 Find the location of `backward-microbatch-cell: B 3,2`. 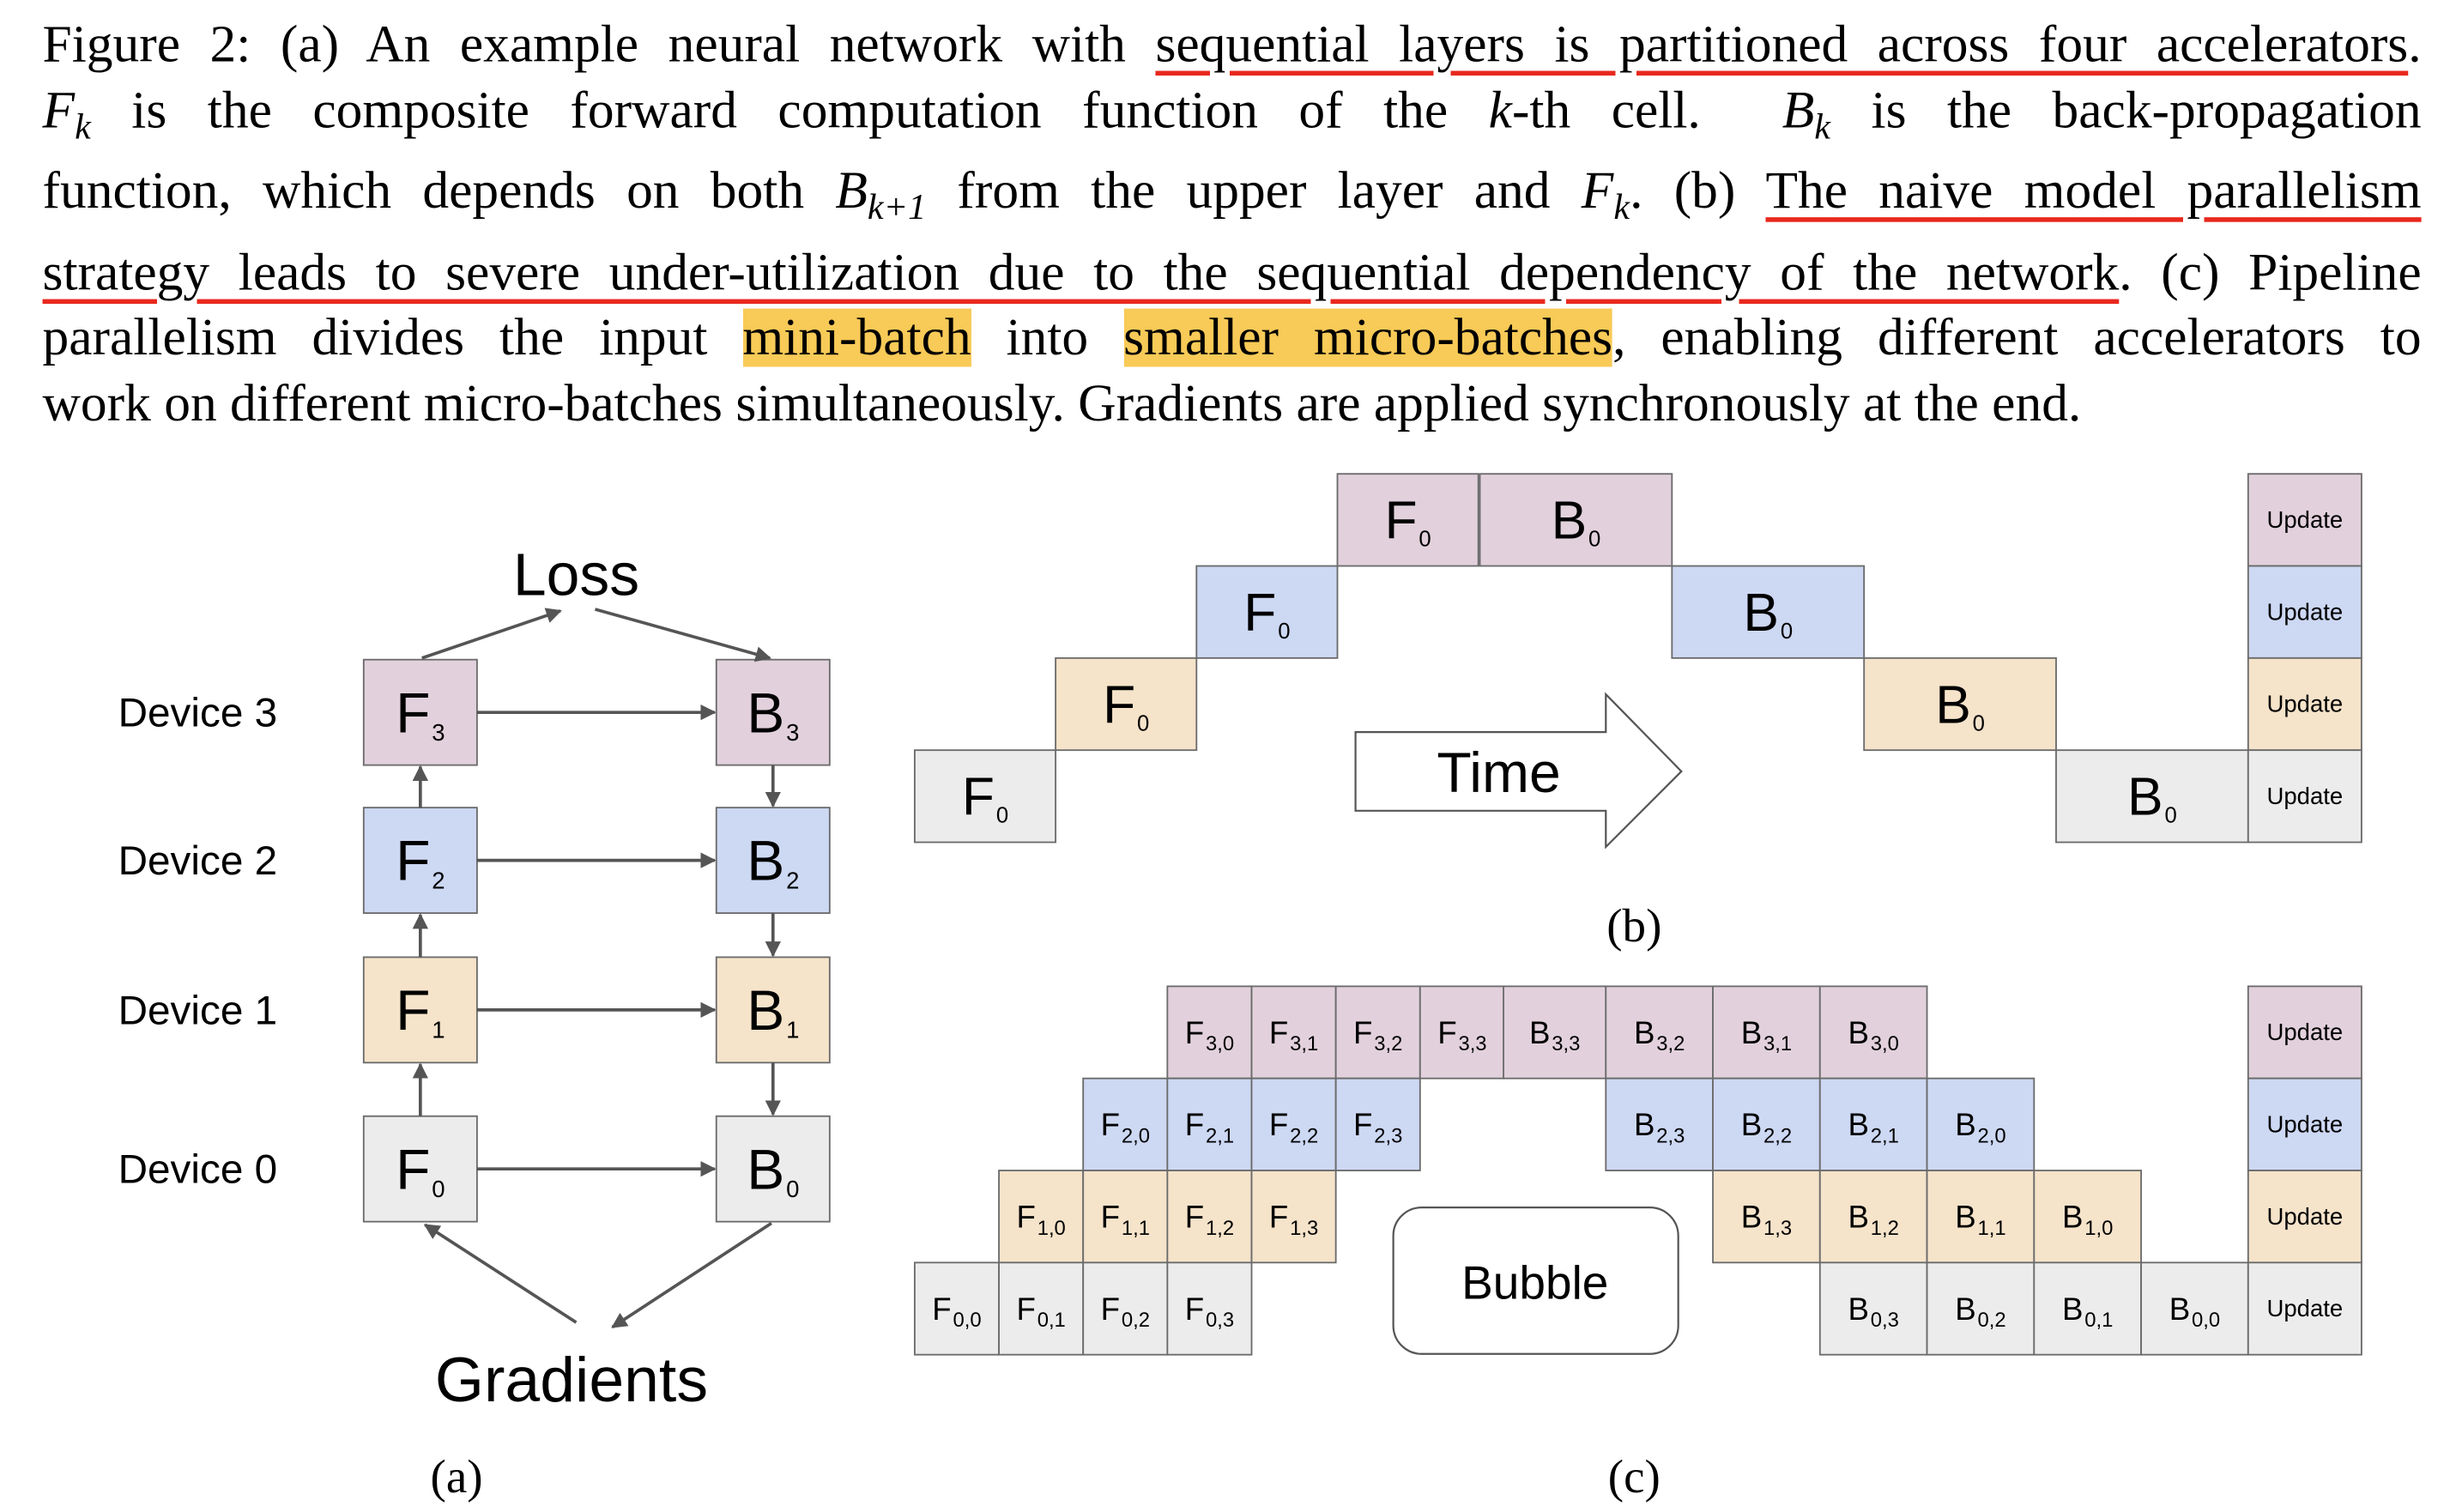

backward-microbatch-cell: B 3,2 is located at coordinates (1659, 1032).